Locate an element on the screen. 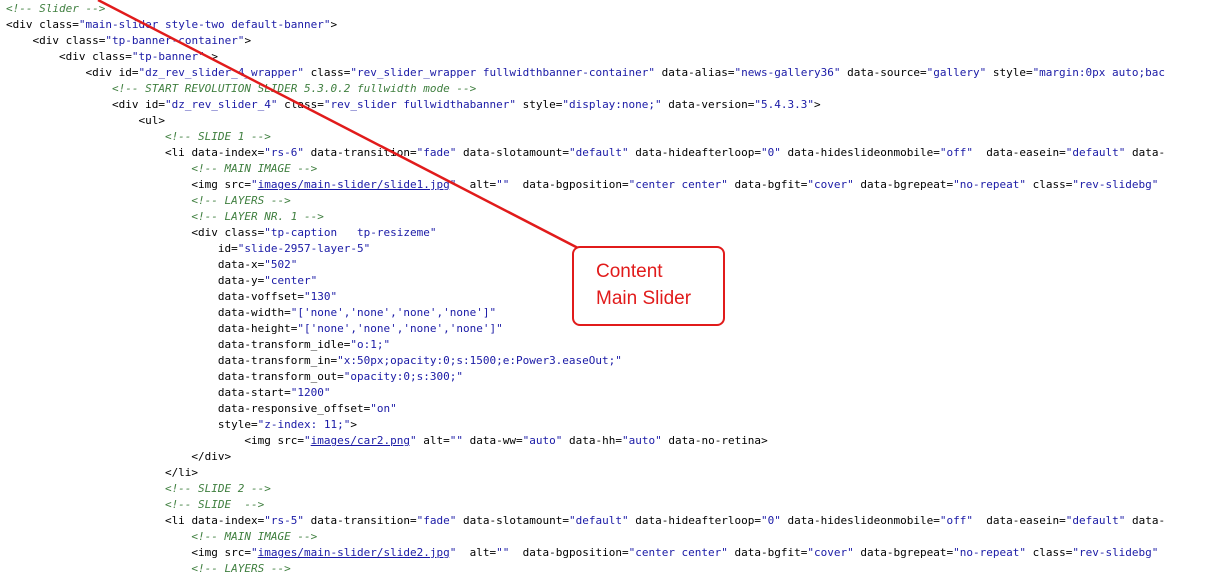 The width and height of the screenshot is (1228, 577). code-value: "off" is located at coordinates (956, 520).